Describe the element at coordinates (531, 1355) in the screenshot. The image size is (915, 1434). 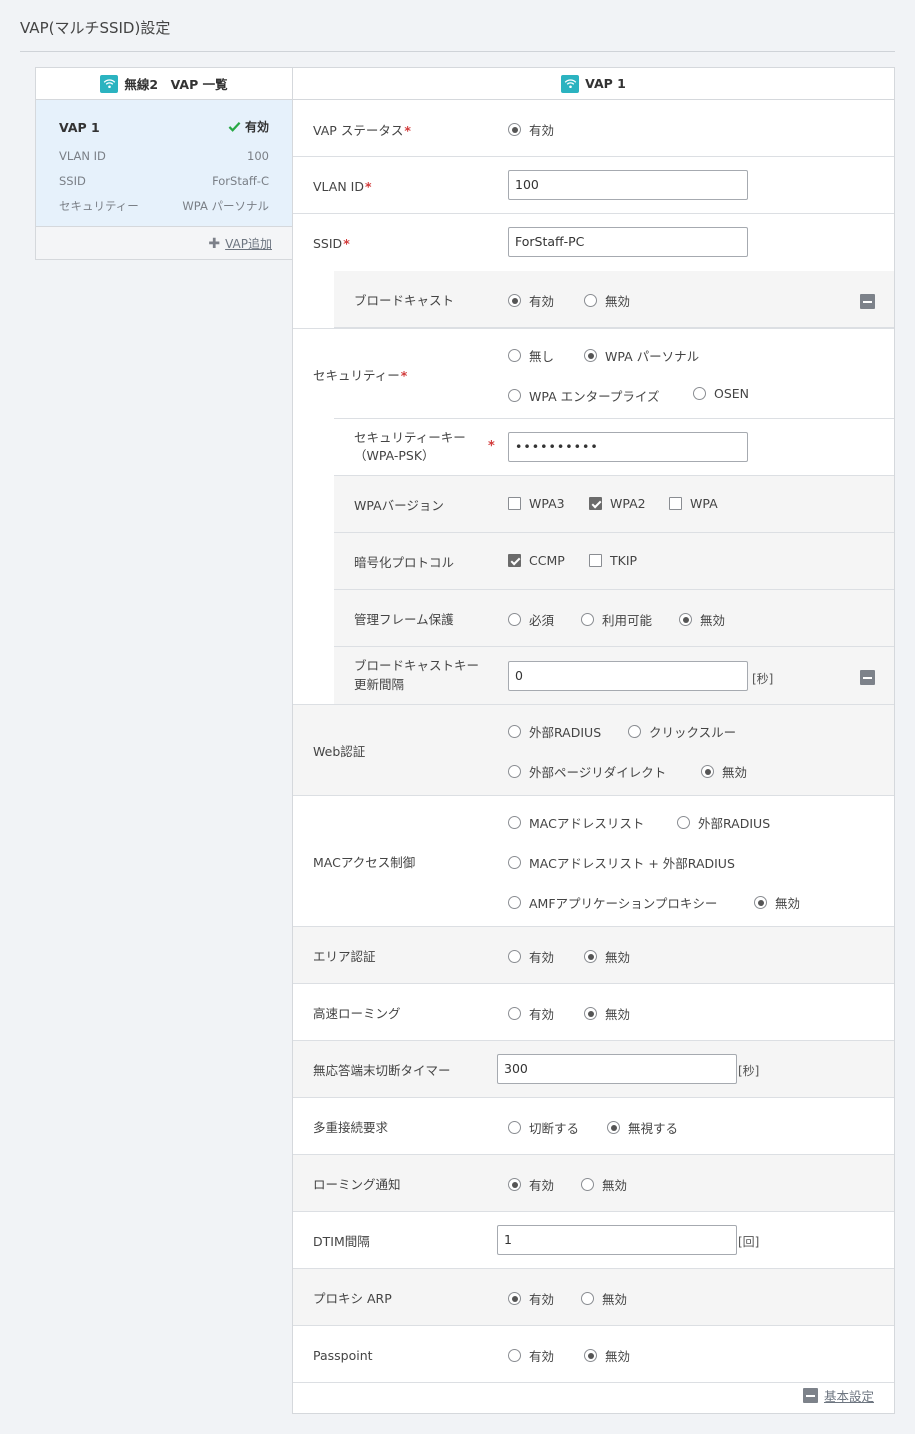
I see `passpoint-on-radio: 有効` at that location.